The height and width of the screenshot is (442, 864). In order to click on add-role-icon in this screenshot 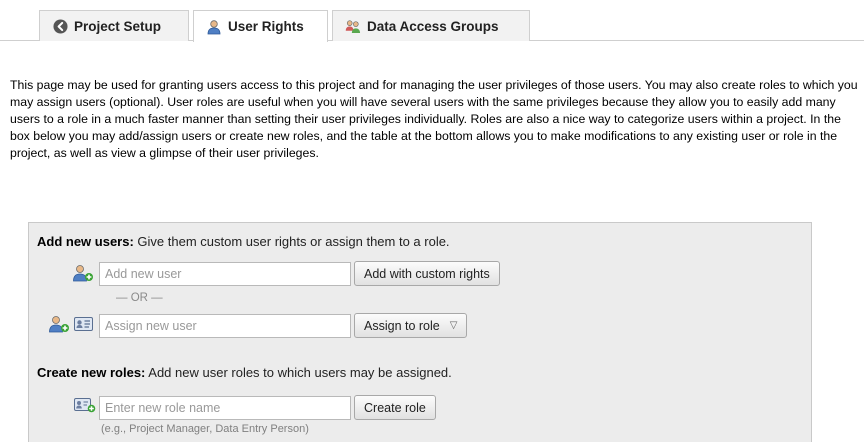, I will do `click(85, 405)`.